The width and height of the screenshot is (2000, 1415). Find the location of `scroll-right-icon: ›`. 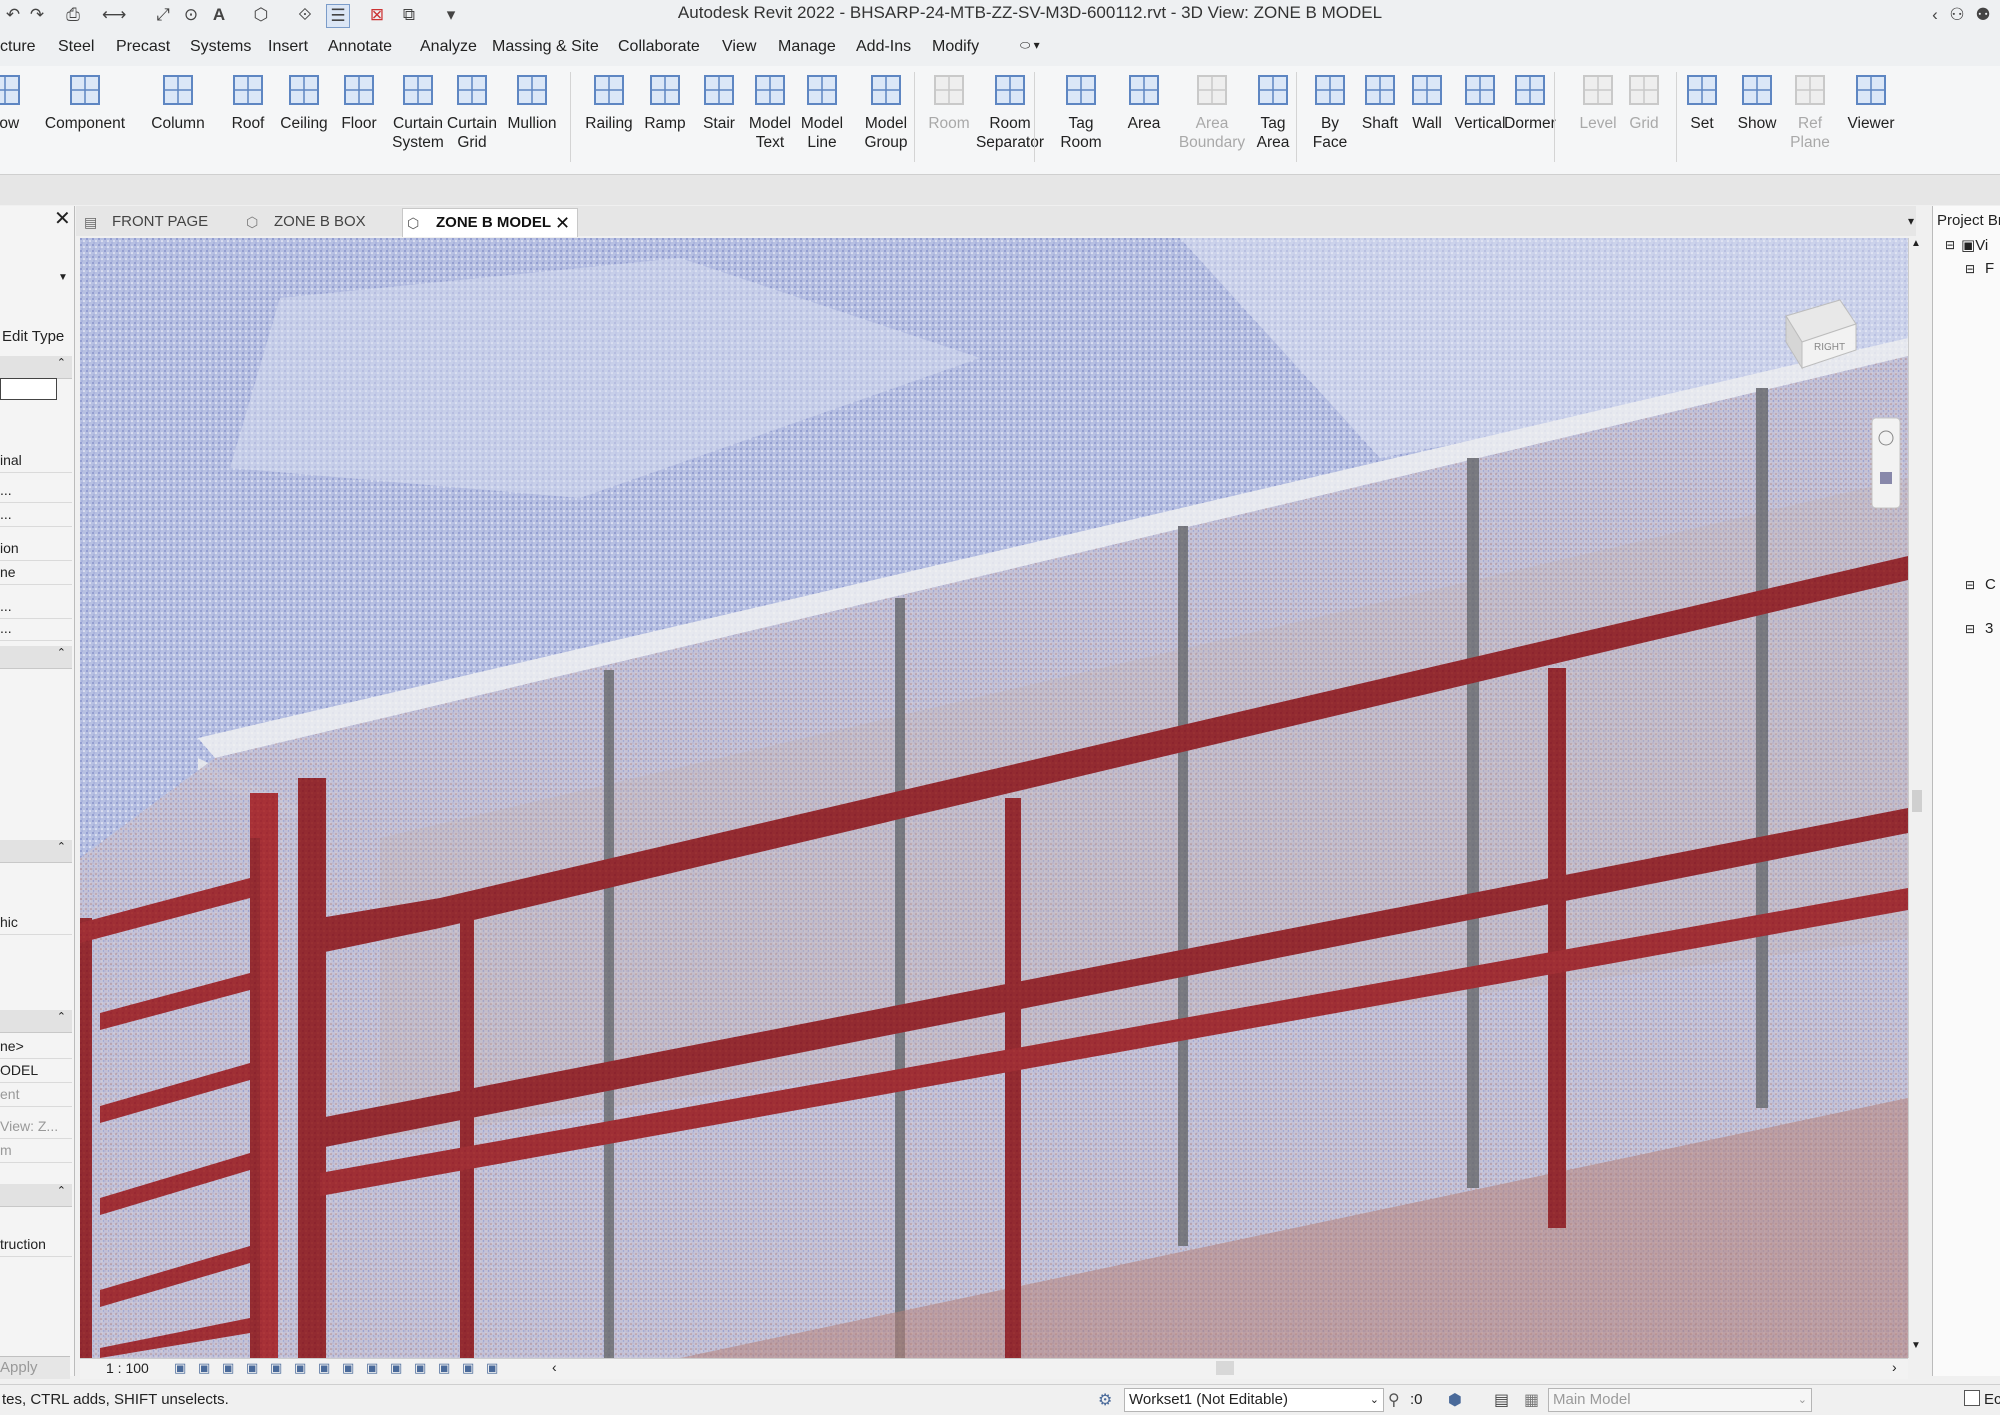

scroll-right-icon: › is located at coordinates (1894, 1367).